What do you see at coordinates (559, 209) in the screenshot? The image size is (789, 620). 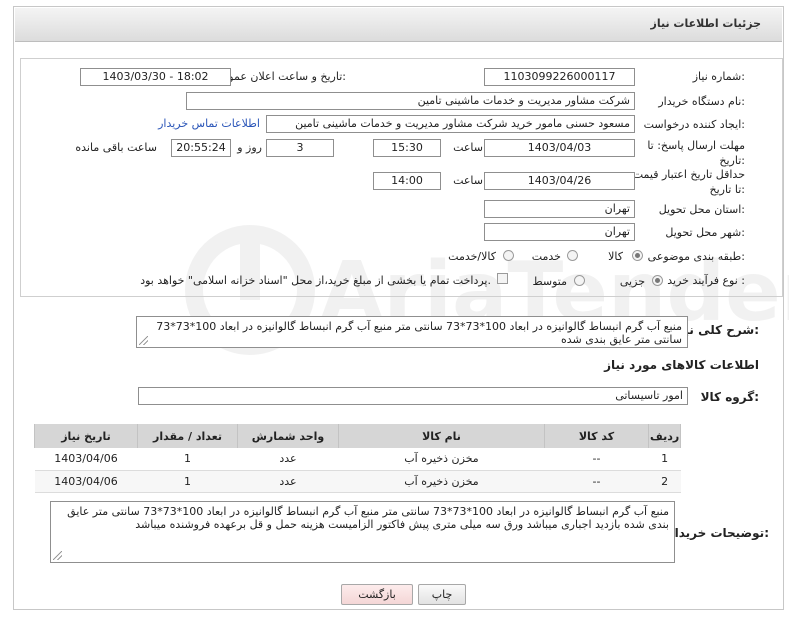 I see `province-field: تهران` at bounding box center [559, 209].